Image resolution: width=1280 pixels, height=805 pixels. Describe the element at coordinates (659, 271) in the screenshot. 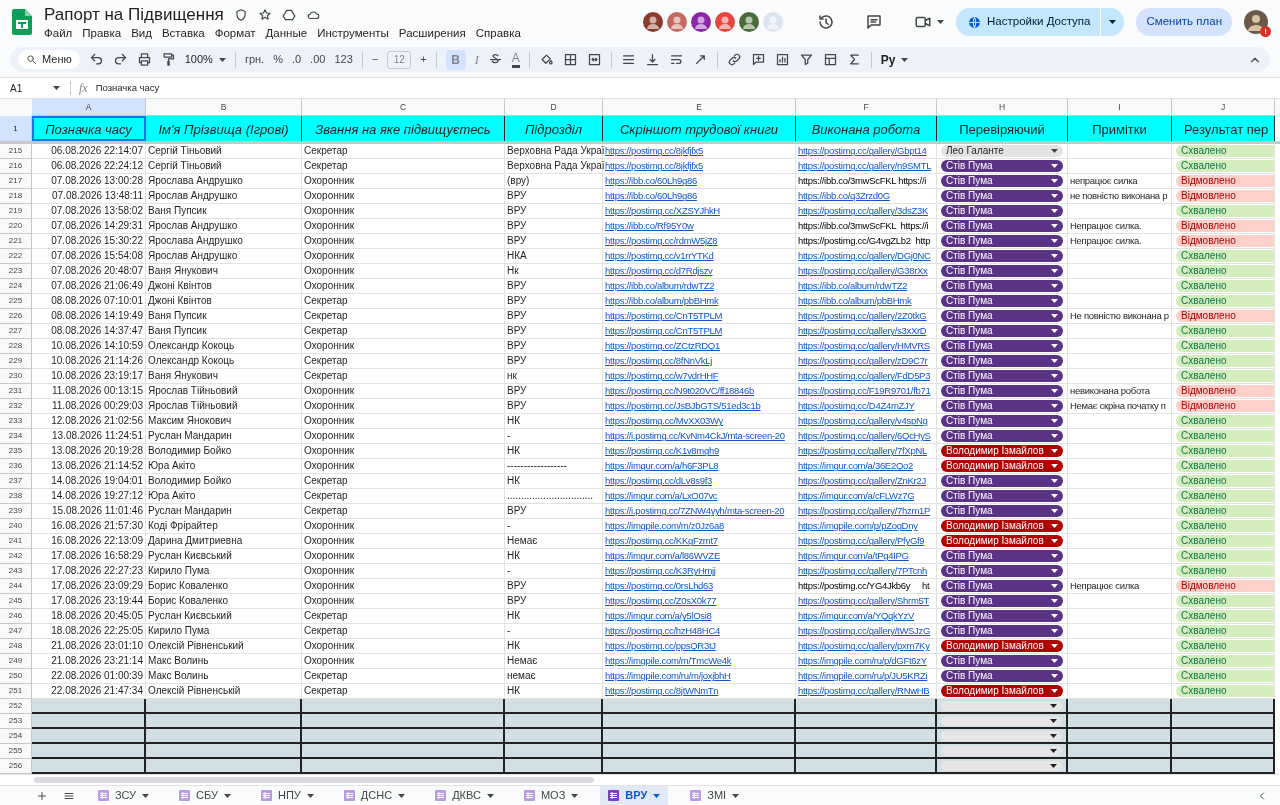

I see `link: https://postimg.cc/d7Rdjszv` at that location.